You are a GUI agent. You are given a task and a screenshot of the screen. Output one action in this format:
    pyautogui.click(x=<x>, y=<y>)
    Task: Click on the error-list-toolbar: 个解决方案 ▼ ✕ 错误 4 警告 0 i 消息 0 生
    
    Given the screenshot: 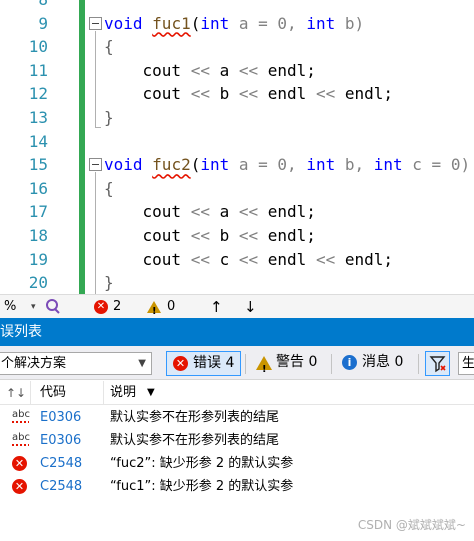 What is the action you would take?
    pyautogui.click(x=237, y=363)
    